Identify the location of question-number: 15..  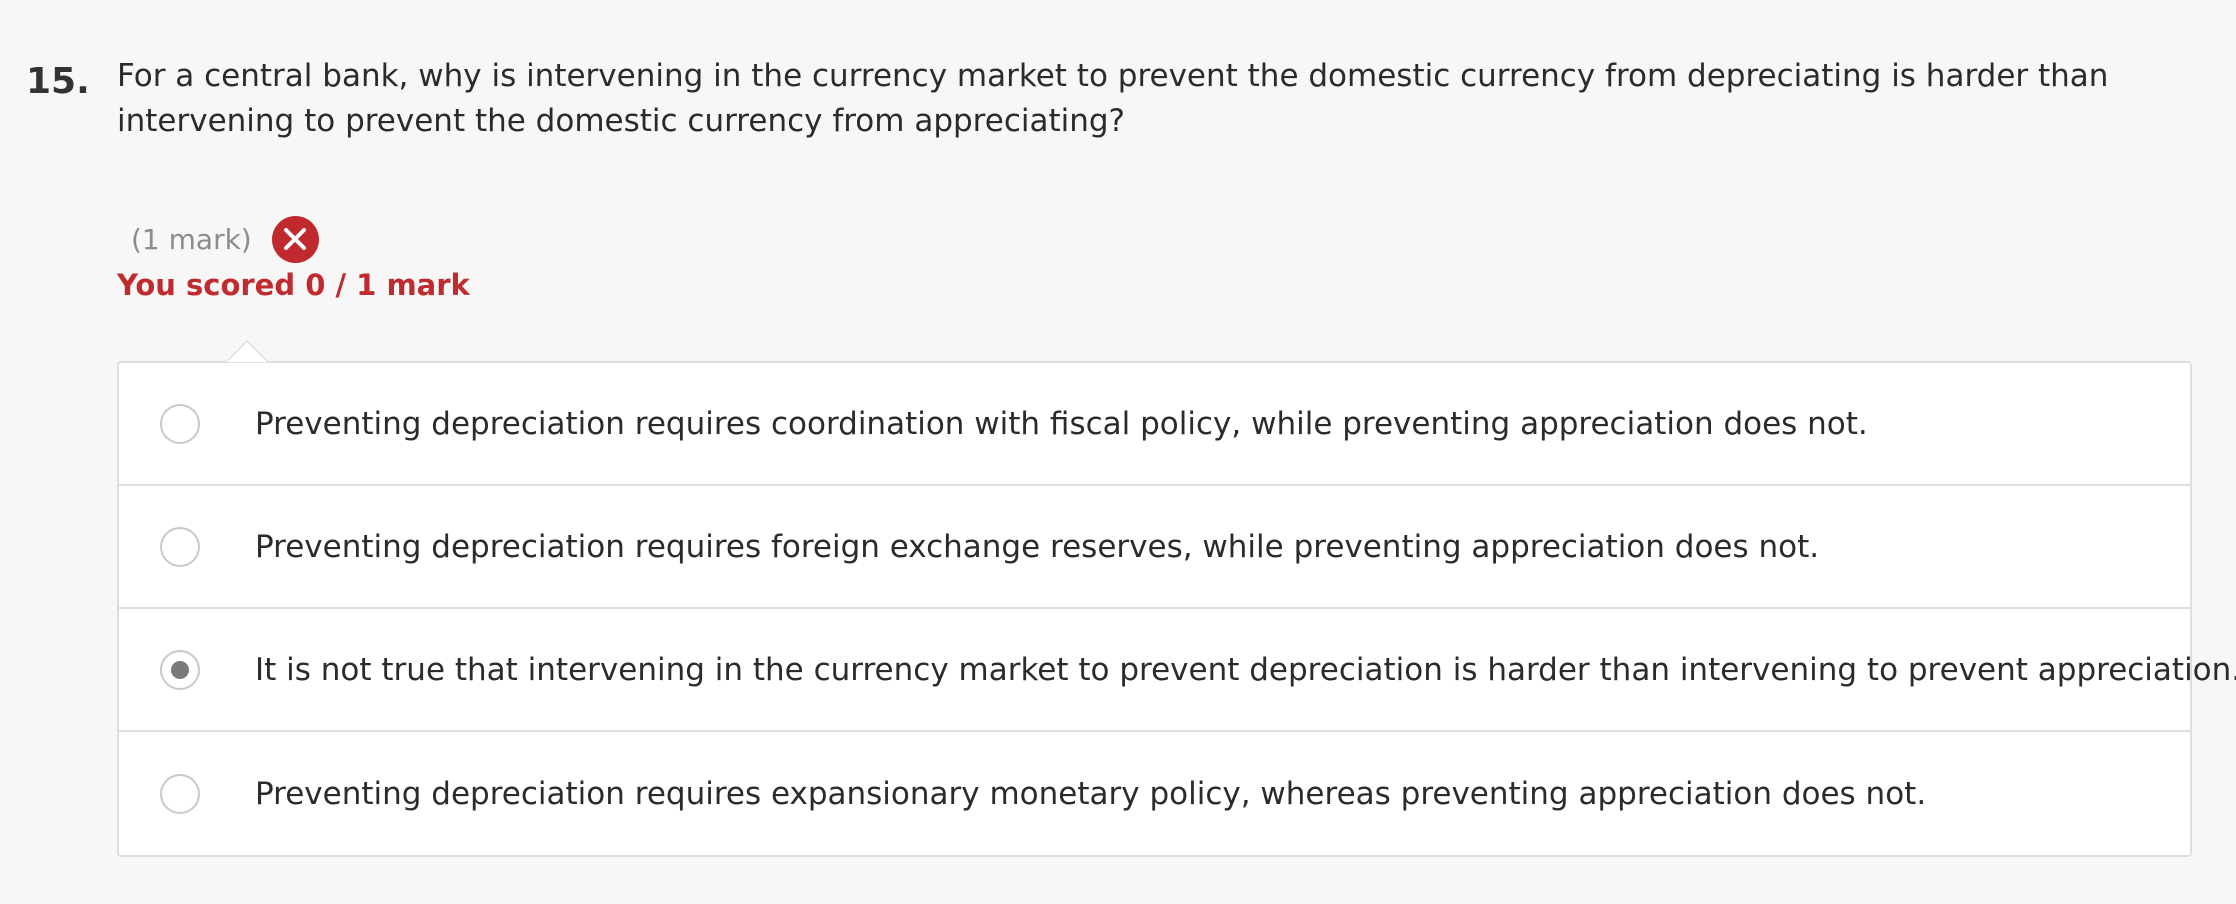
(58, 81).